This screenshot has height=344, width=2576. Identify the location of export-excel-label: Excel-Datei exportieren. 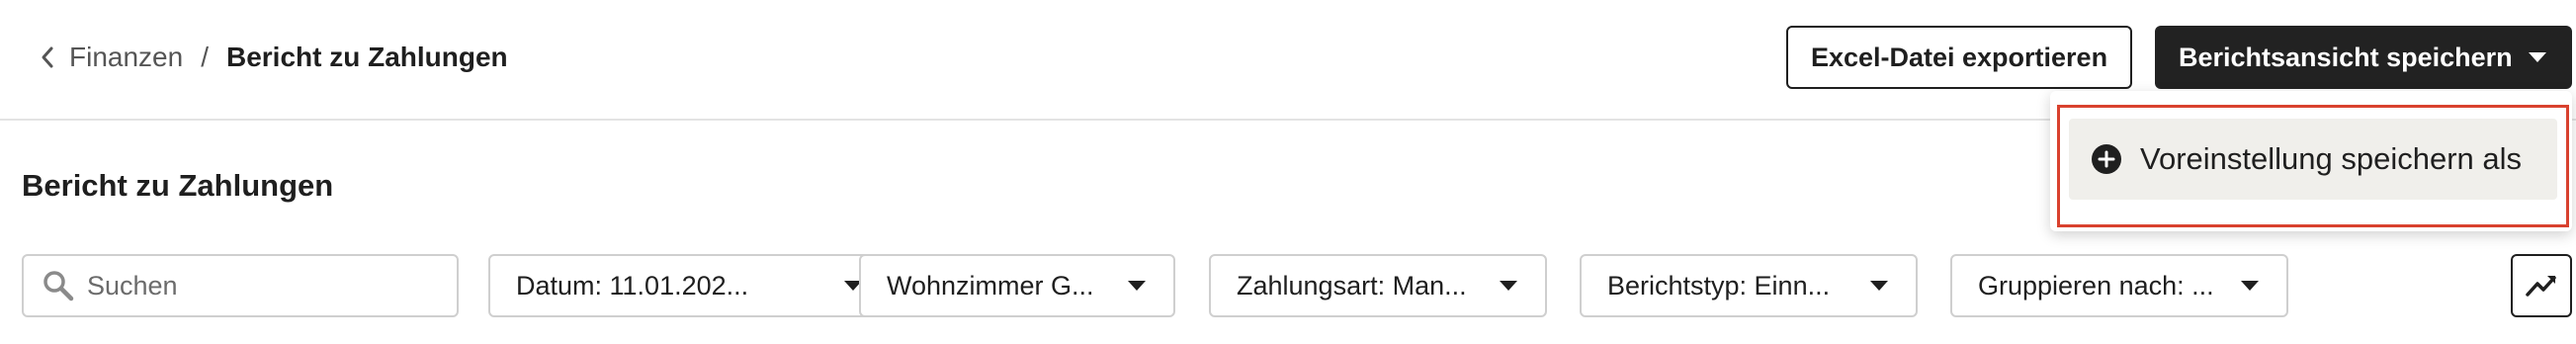
(1959, 57).